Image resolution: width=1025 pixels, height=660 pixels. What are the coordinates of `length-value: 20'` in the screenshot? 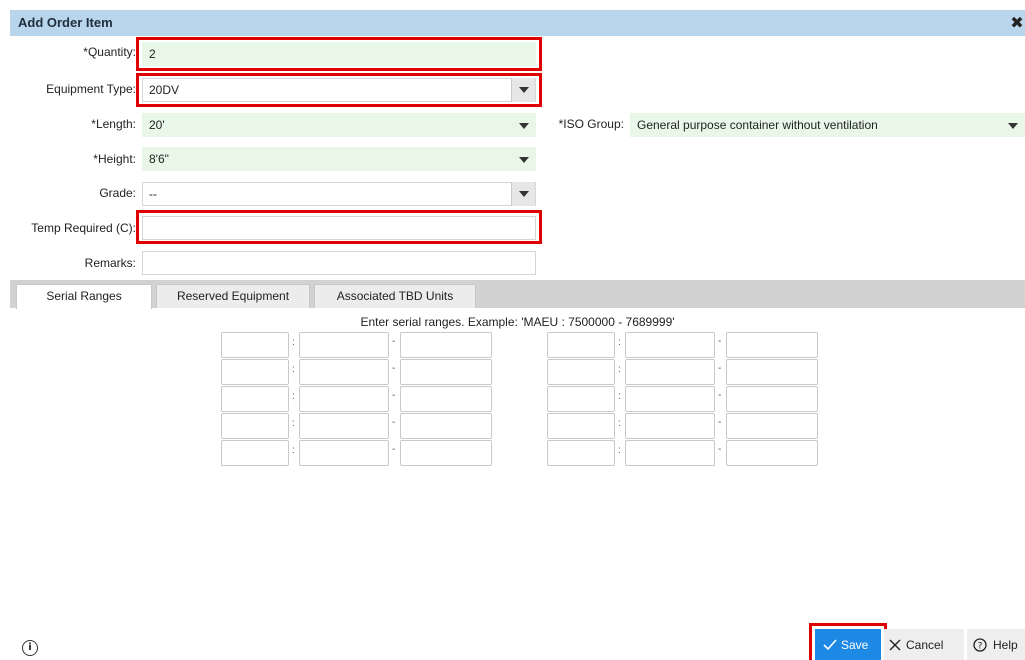 It's located at (157, 125).